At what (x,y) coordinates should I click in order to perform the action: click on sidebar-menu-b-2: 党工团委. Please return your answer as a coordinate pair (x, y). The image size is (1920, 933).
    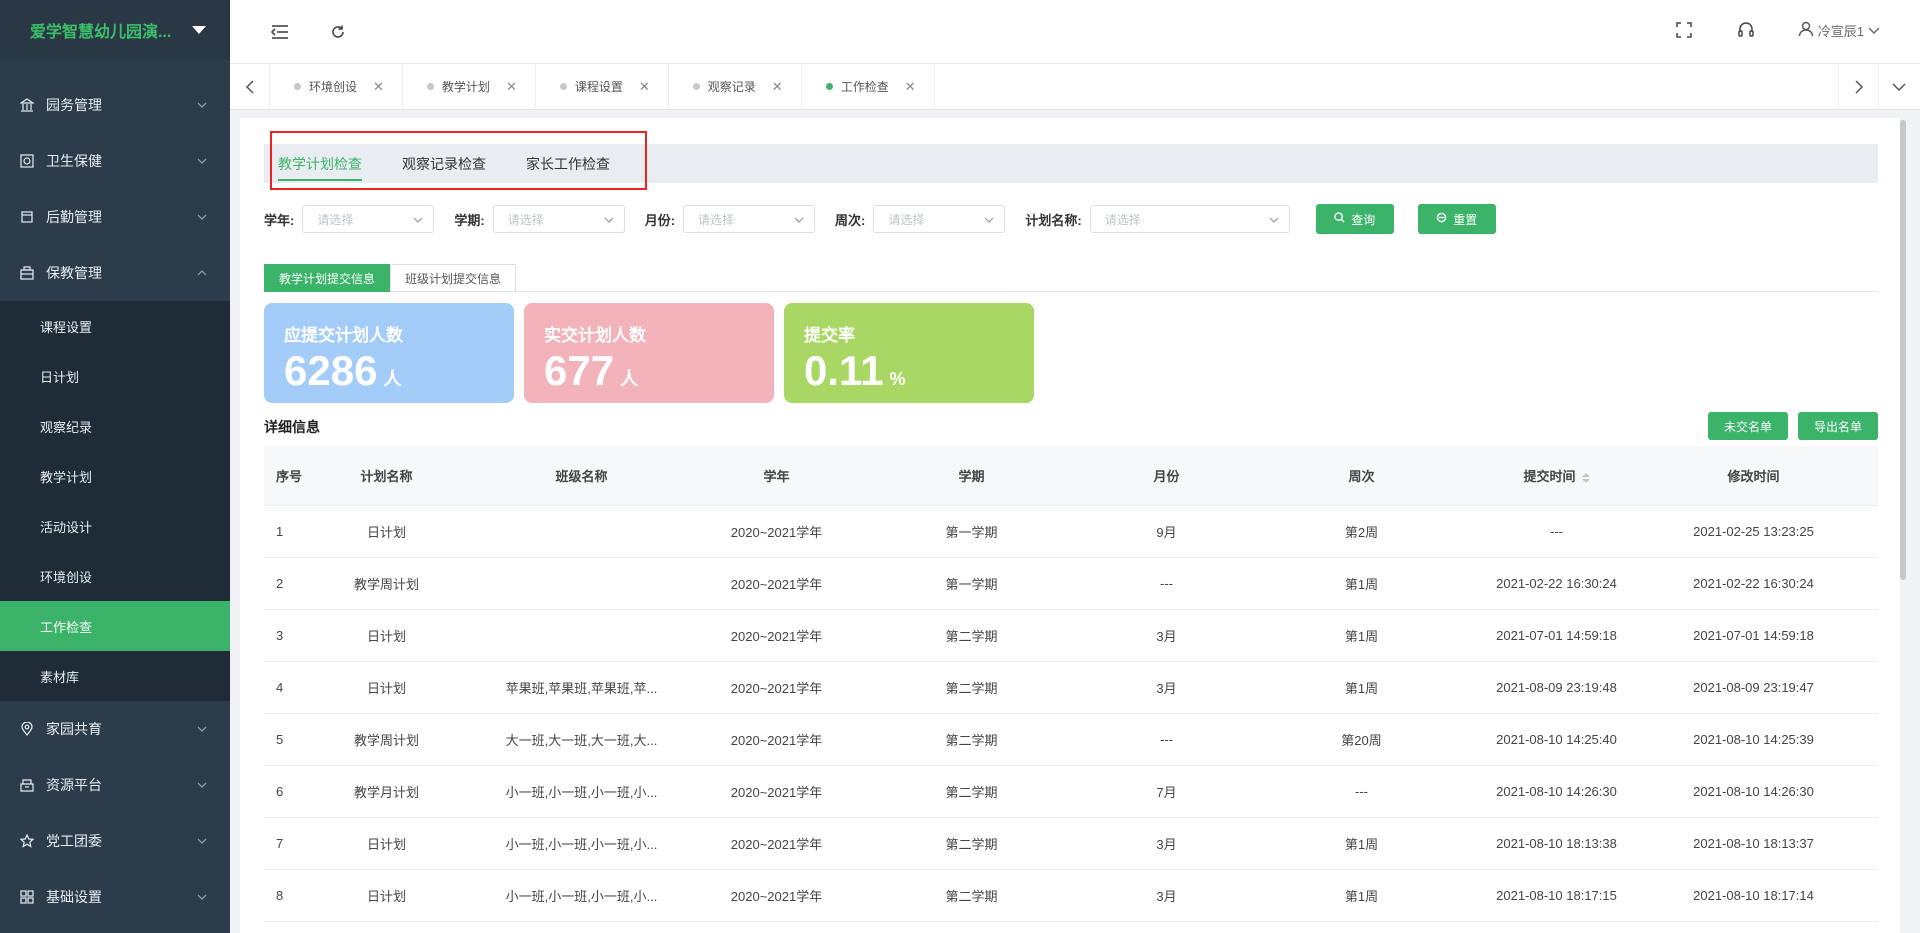
    Looking at the image, I should click on (115, 841).